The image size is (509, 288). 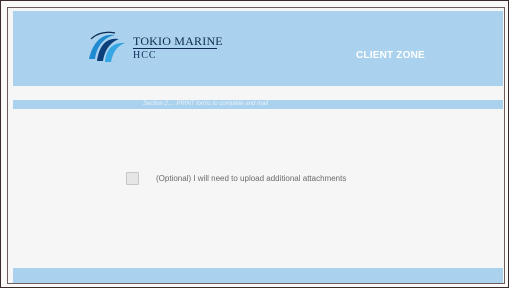 I want to click on tokio-marine-logo-icon, so click(x=107, y=46).